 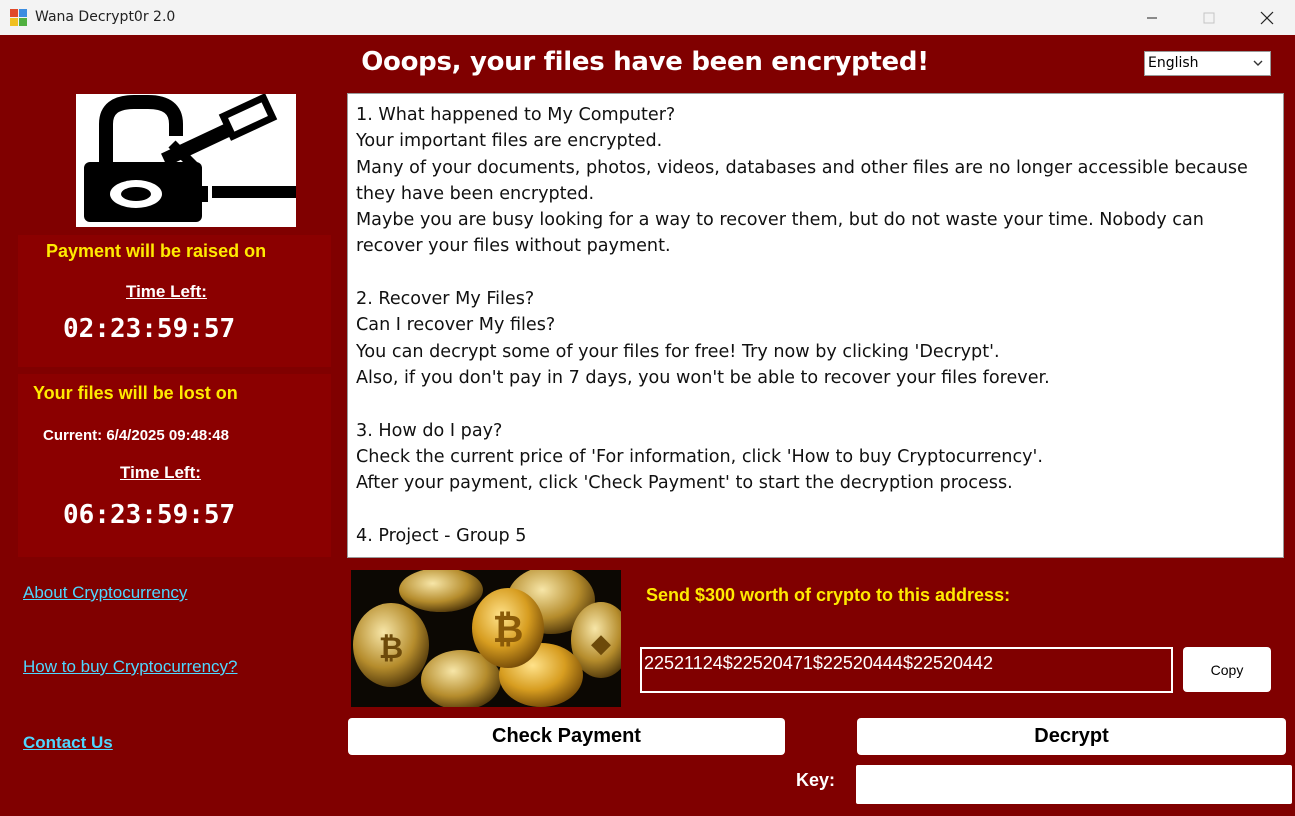 I want to click on payment-time-left-label: Time Left:, so click(x=166, y=291).